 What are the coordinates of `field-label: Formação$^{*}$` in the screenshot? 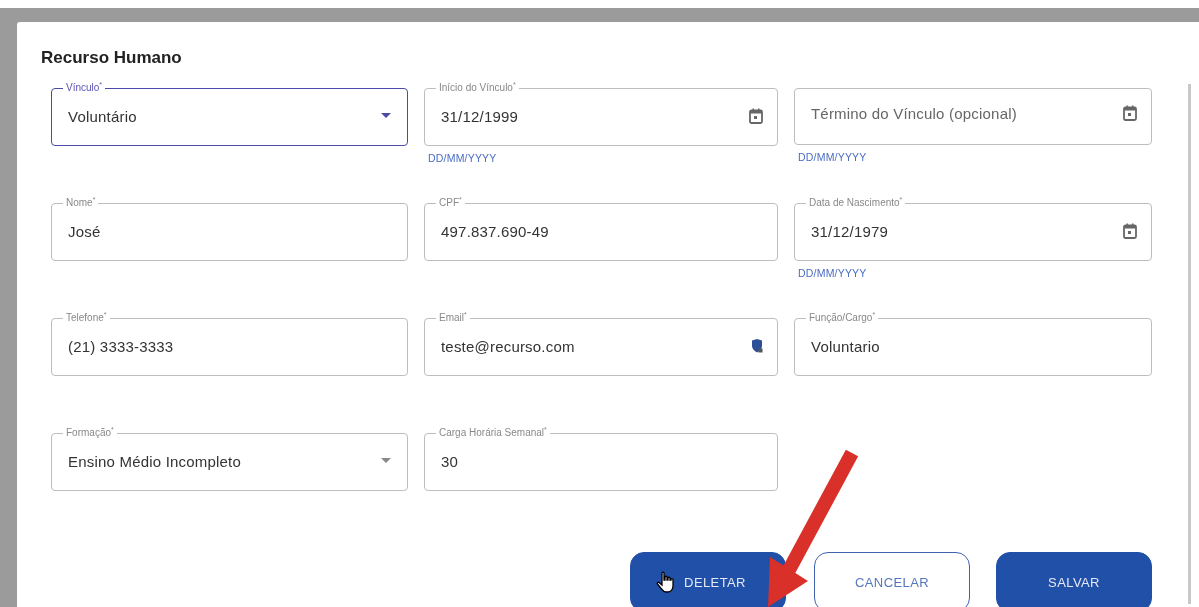 It's located at (90, 433).